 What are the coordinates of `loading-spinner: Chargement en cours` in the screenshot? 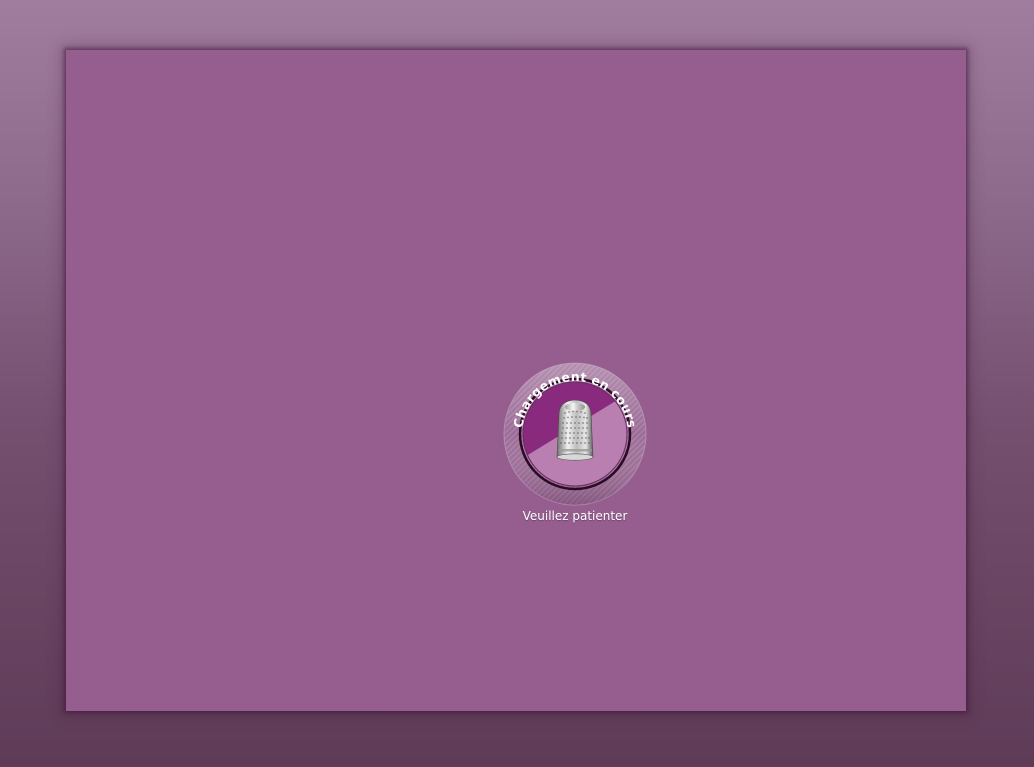 It's located at (575, 434).